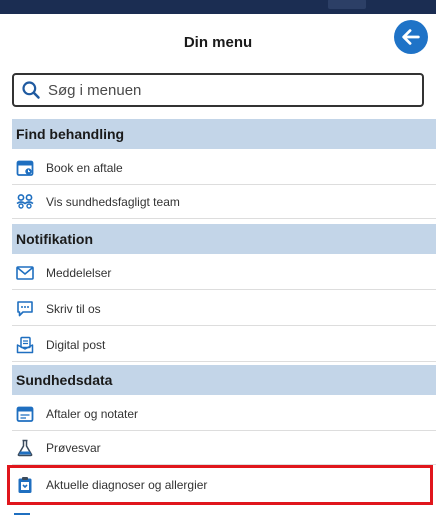 This screenshot has width=436, height=515. I want to click on menu-item-meddelelser: Meddelelser, so click(224, 273).